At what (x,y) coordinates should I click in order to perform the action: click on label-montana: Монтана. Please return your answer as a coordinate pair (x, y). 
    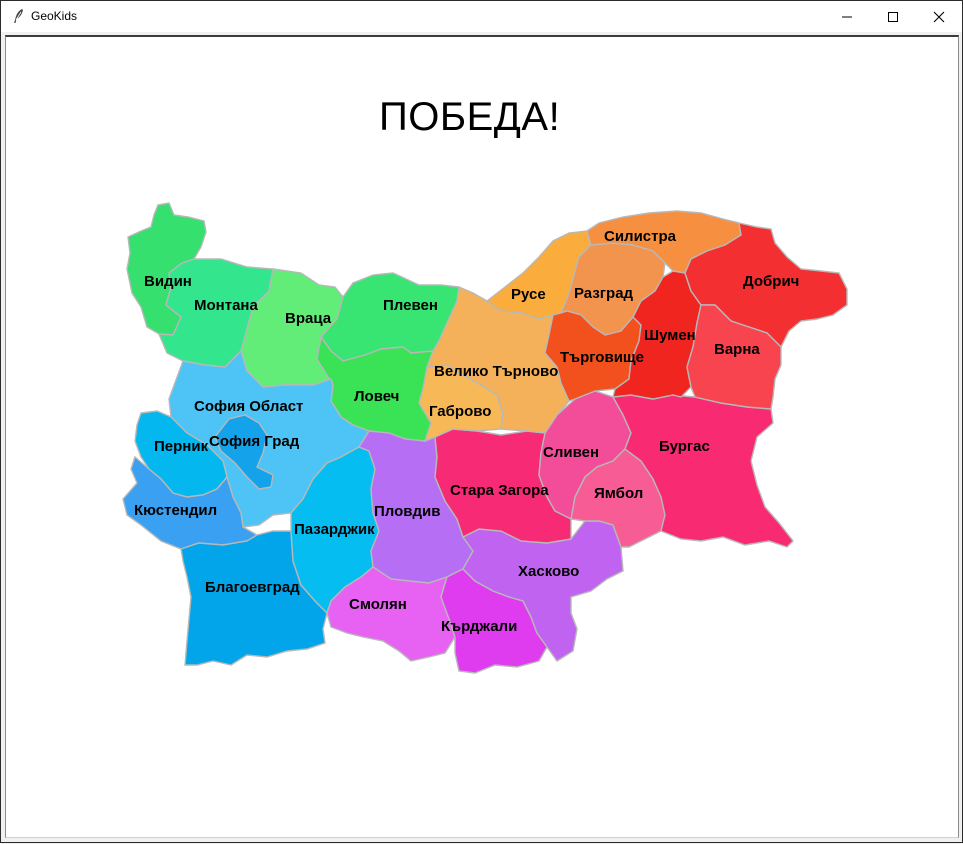
    Looking at the image, I should click on (226, 305).